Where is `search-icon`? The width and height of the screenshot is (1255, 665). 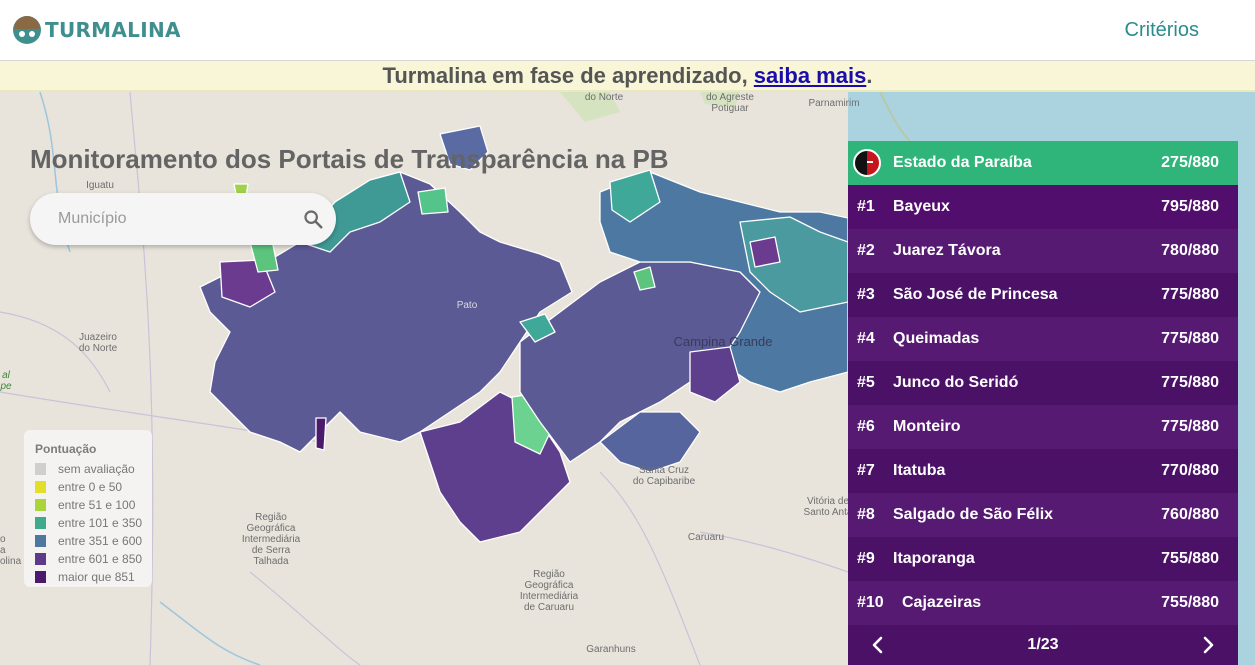
search-icon is located at coordinates (313, 219).